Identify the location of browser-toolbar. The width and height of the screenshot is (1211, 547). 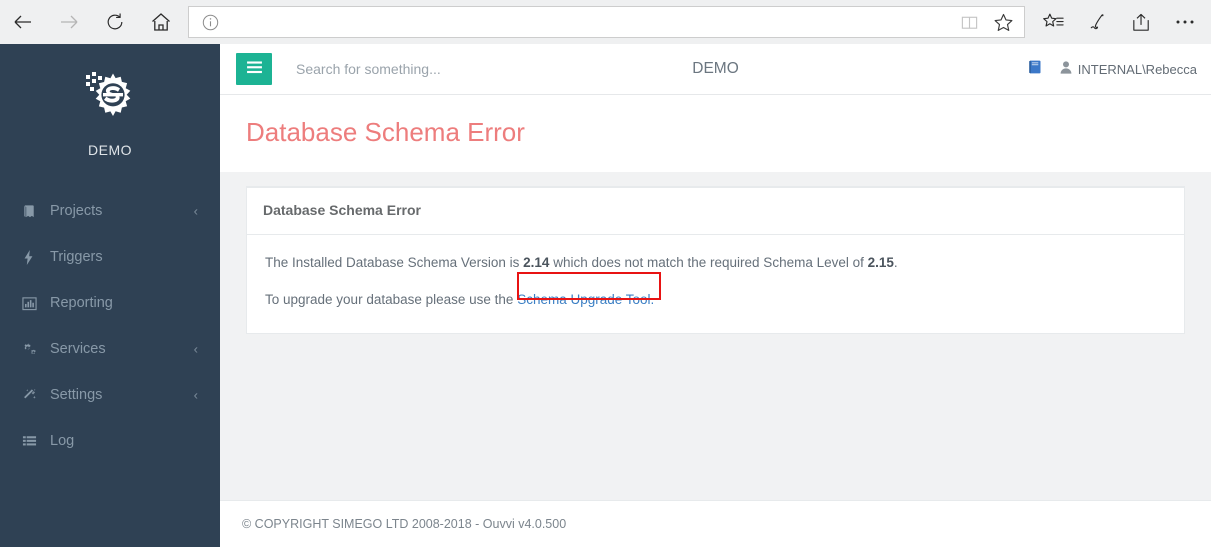
(605, 22).